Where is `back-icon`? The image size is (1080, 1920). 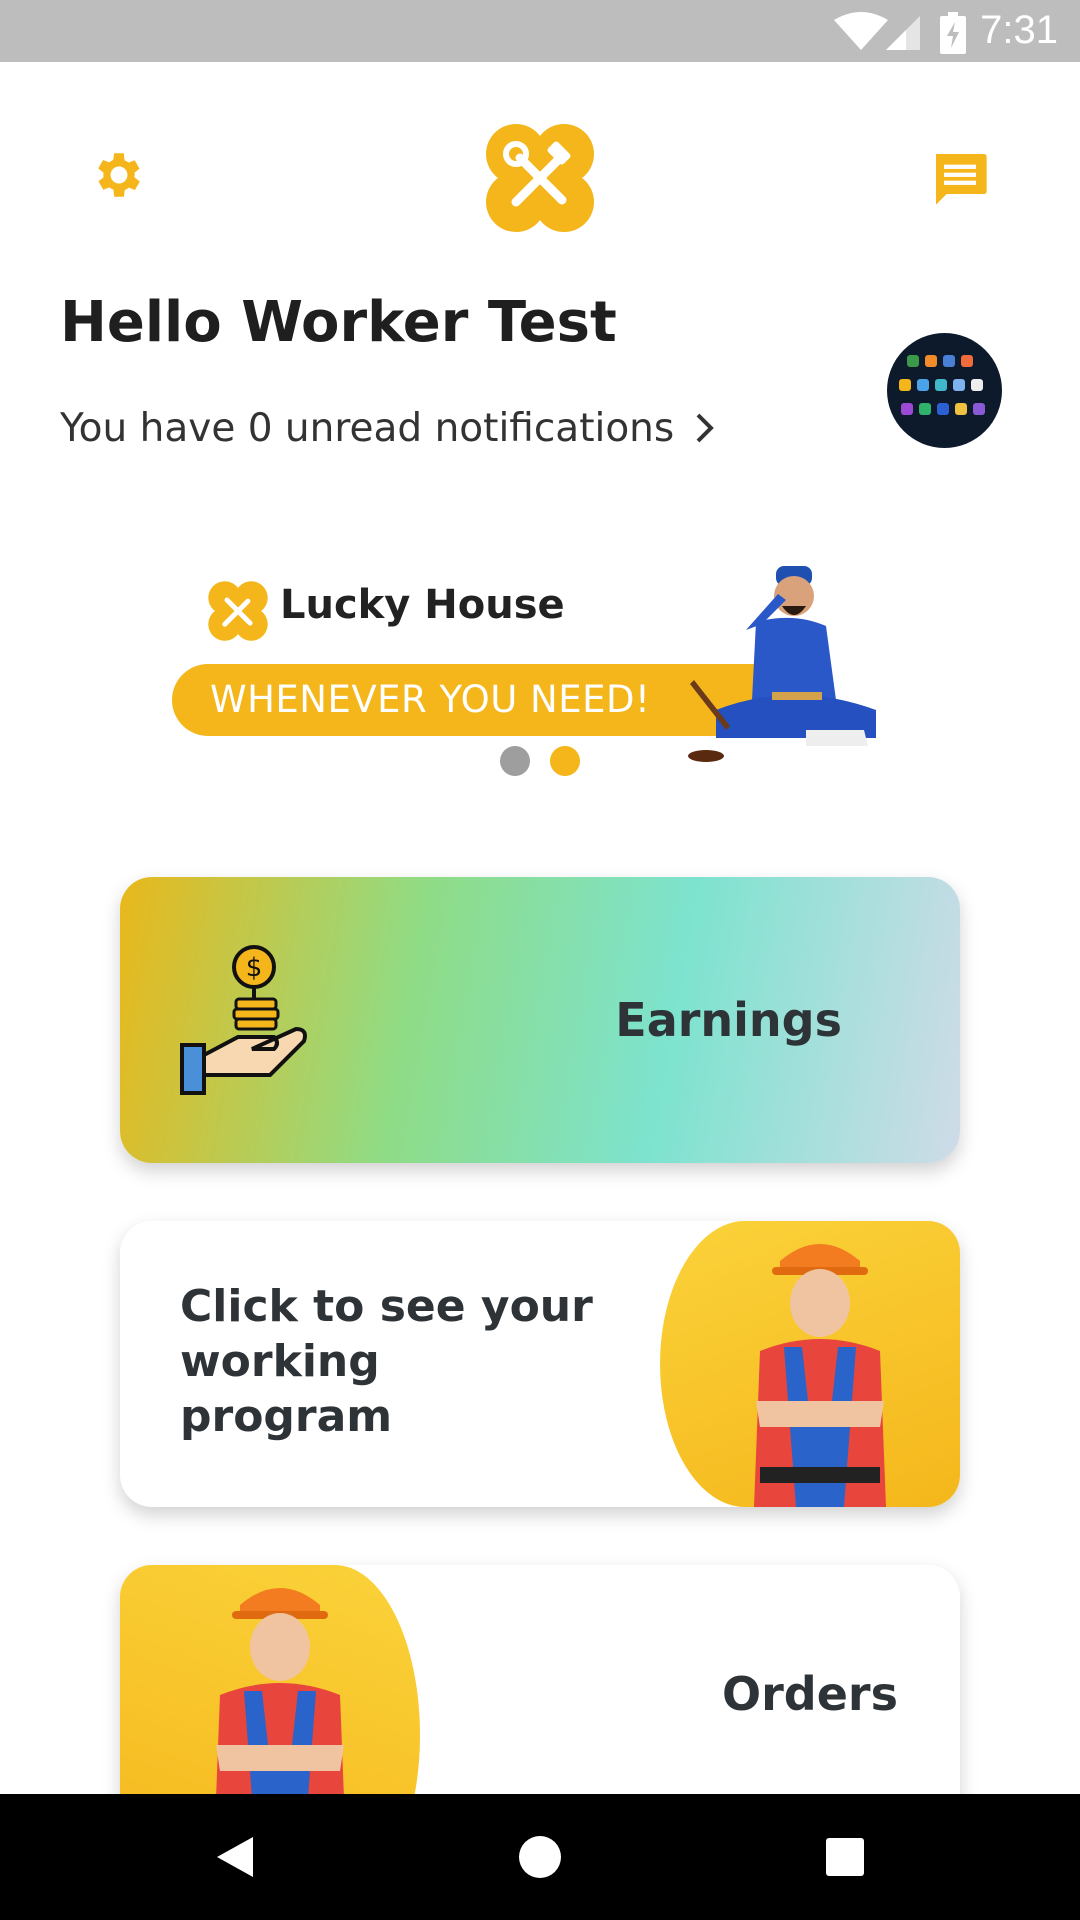
back-icon is located at coordinates (235, 1857).